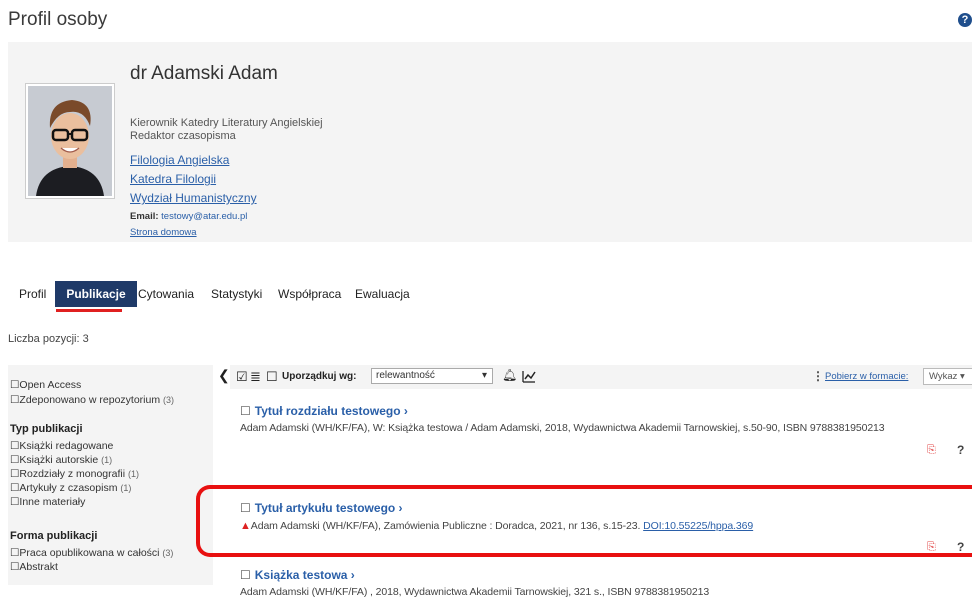 This screenshot has width=972, height=598. I want to click on help-icon: ?, so click(965, 20).